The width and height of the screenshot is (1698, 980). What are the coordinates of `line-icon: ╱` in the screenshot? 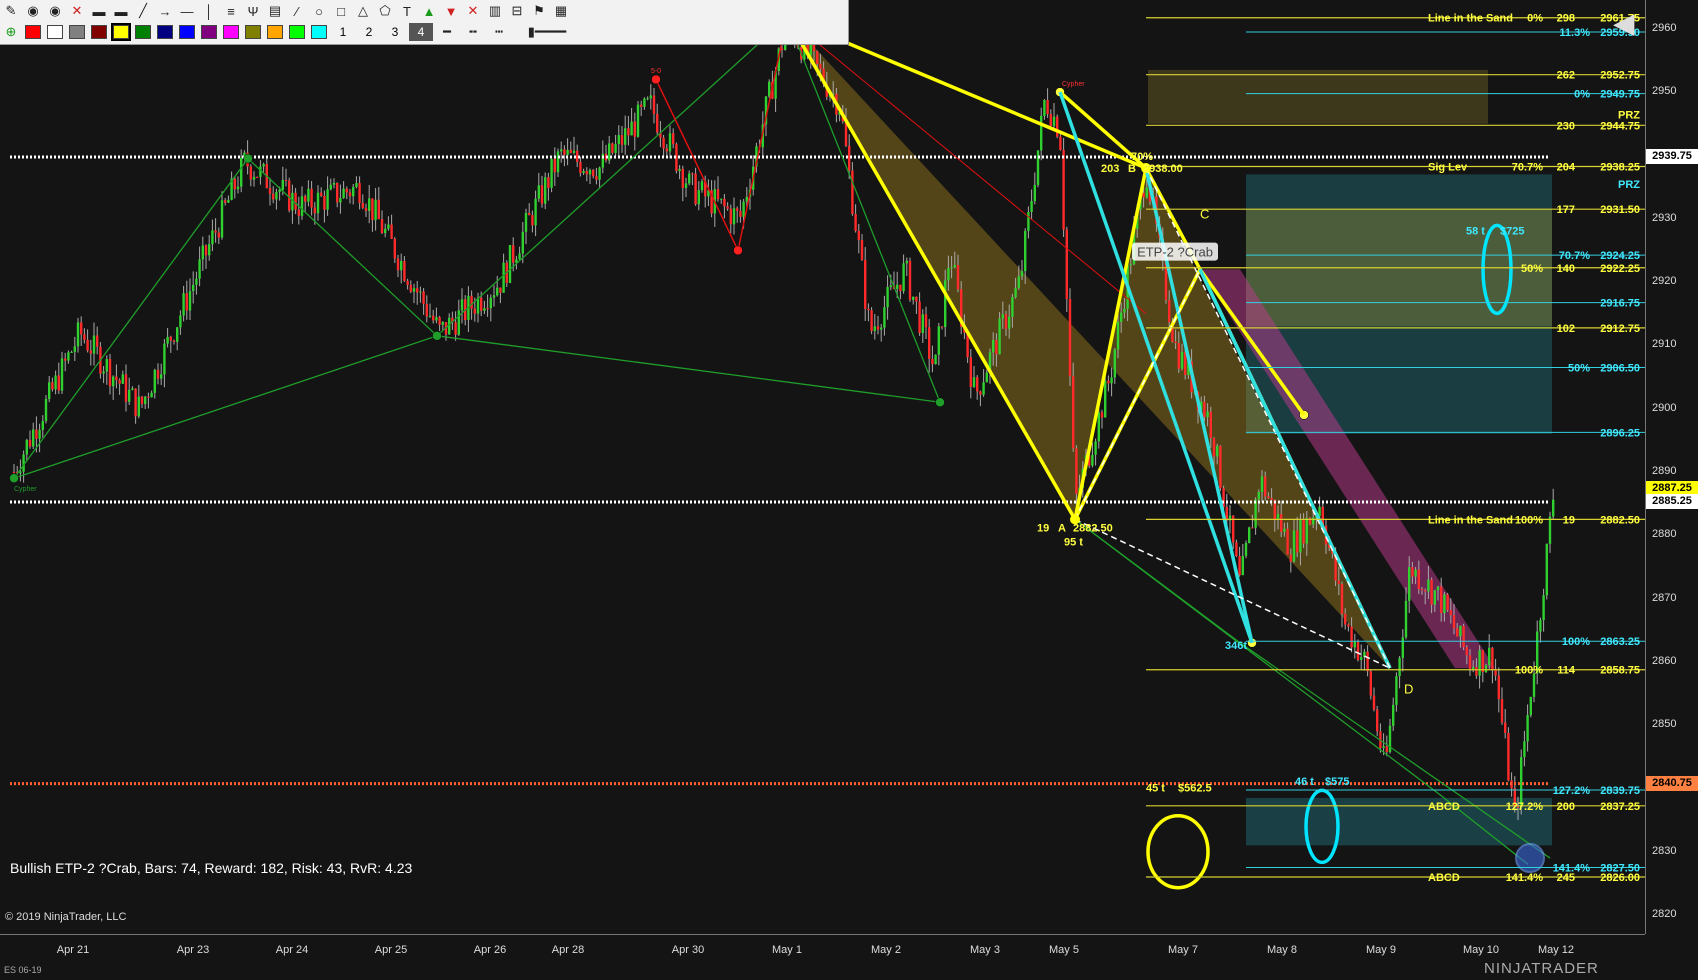 It's located at (143, 11).